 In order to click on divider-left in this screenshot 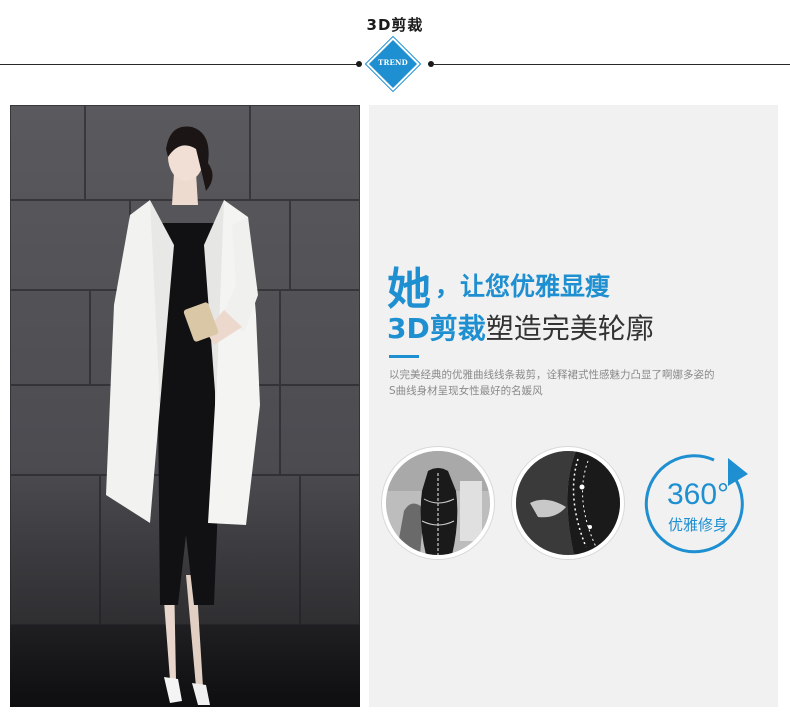, I will do `click(179, 64)`.